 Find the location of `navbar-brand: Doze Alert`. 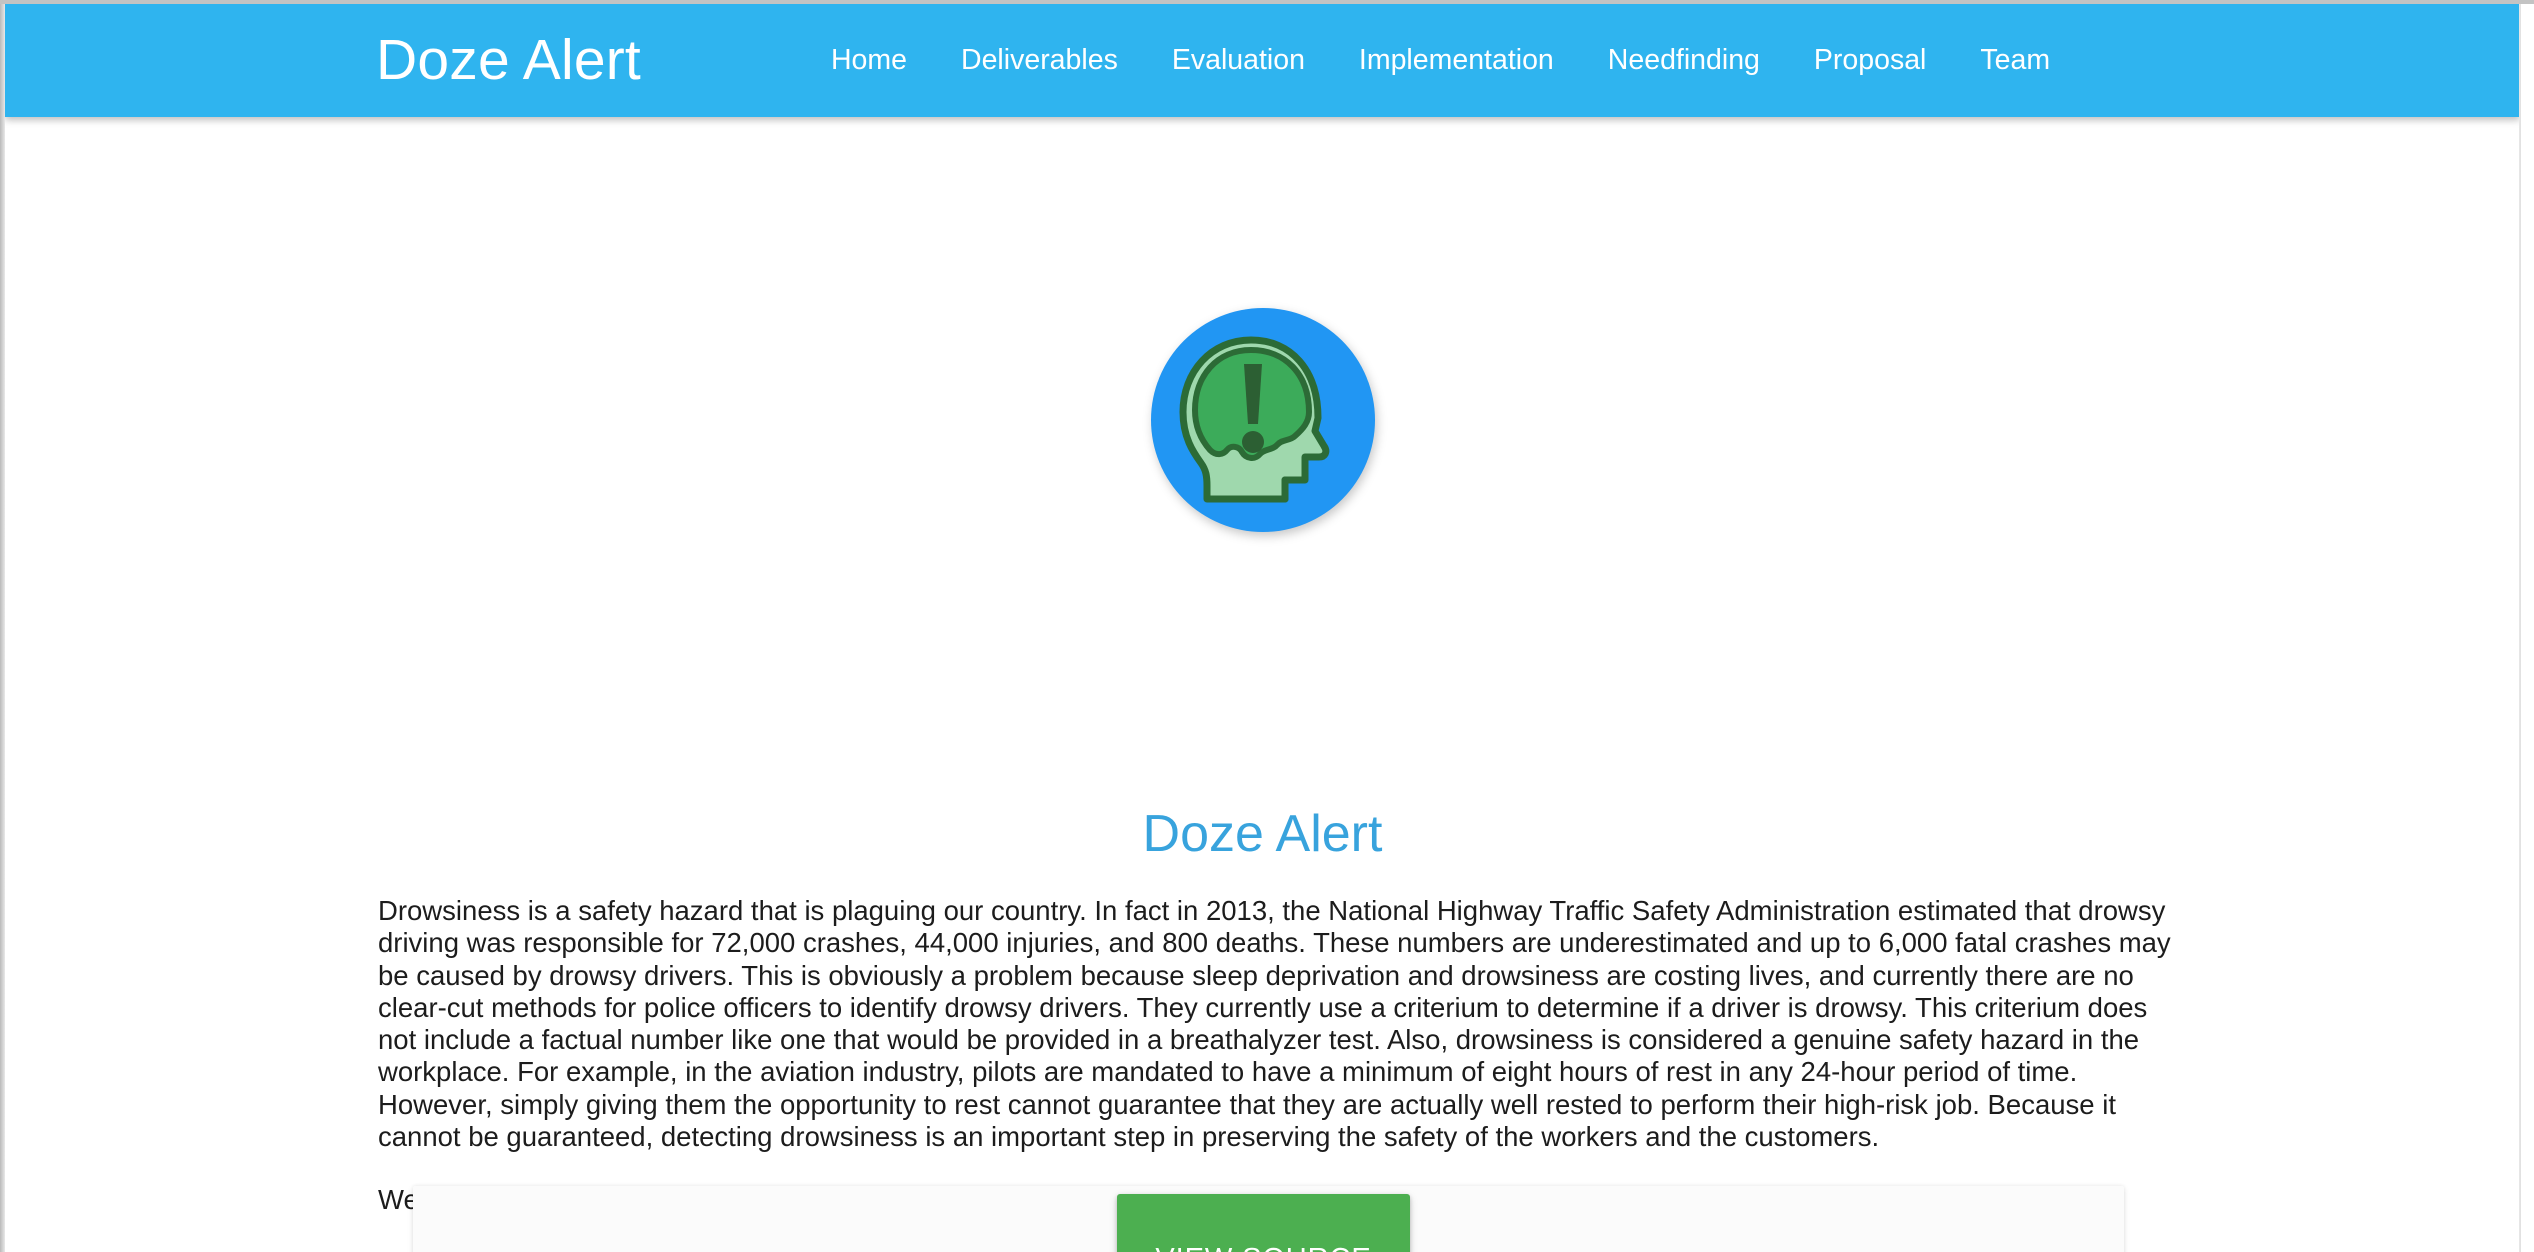

navbar-brand: Doze Alert is located at coordinates (508, 60).